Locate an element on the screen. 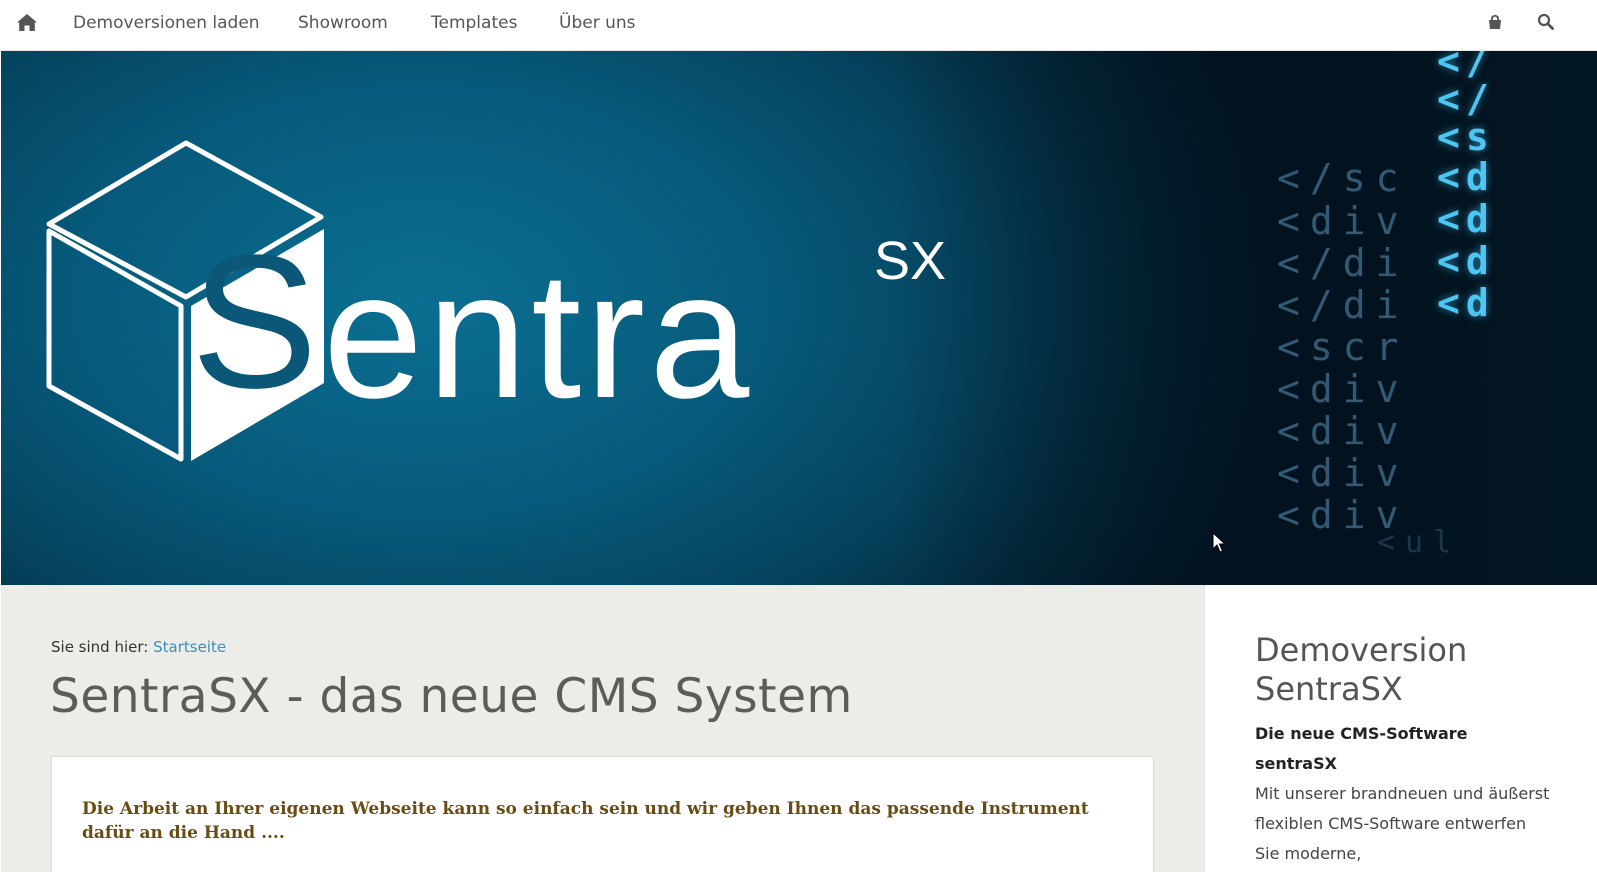  nav-item-templates: Templates is located at coordinates (474, 23).